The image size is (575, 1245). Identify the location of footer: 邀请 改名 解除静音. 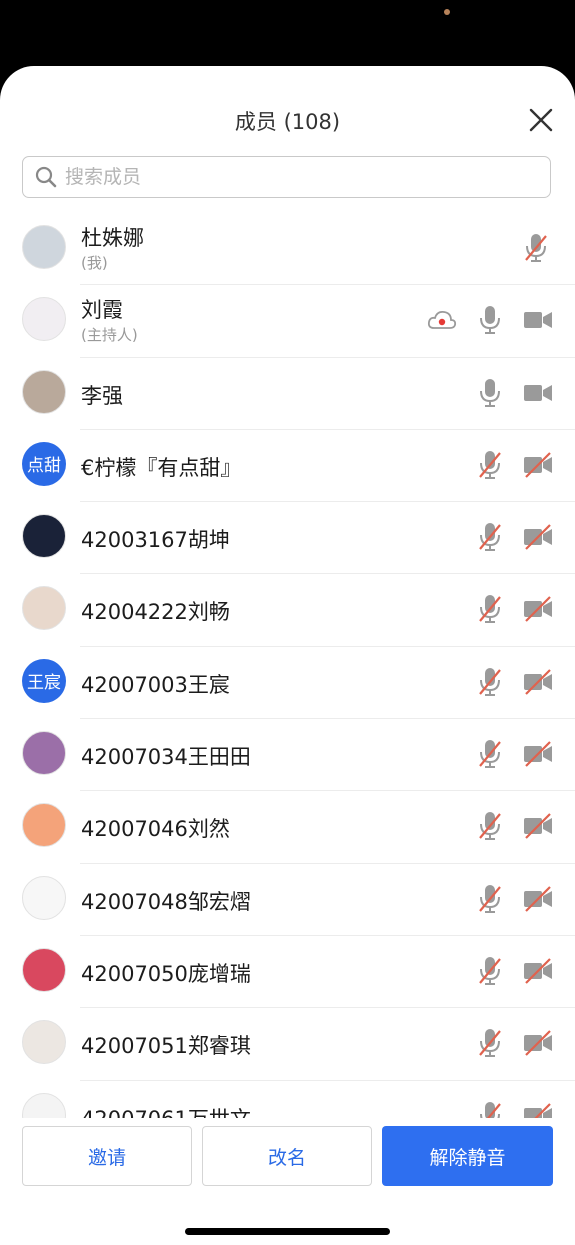
(287, 1181).